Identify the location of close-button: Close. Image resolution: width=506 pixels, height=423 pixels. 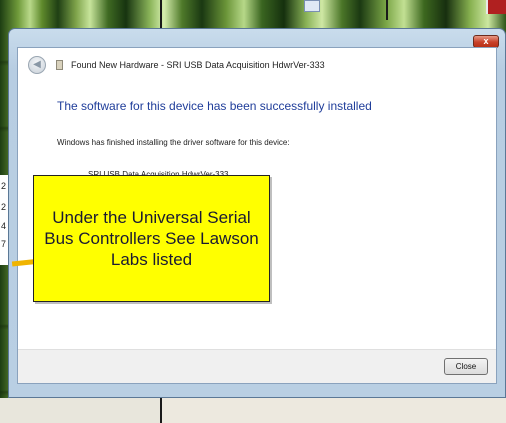
(466, 366).